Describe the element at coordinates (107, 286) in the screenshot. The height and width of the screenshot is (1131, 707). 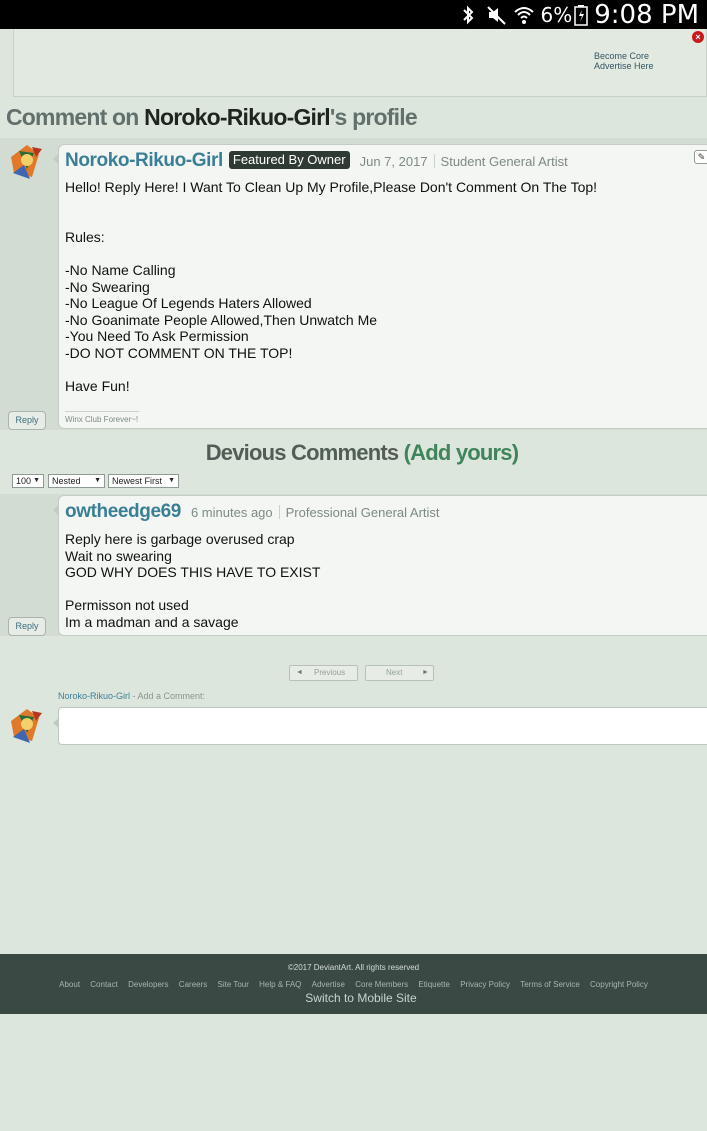
I see `comment-line: -No Swearing` at that location.